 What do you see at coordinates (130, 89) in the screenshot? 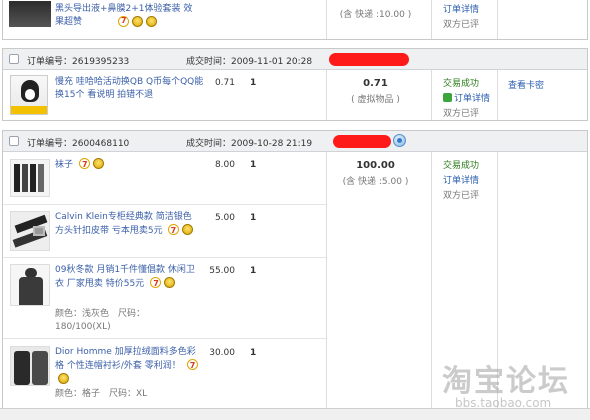
I see `item-title-link: 慢充 哇哈哈活动换QB Q币每个QQ能换15个 看说明 拍错不退` at bounding box center [130, 89].